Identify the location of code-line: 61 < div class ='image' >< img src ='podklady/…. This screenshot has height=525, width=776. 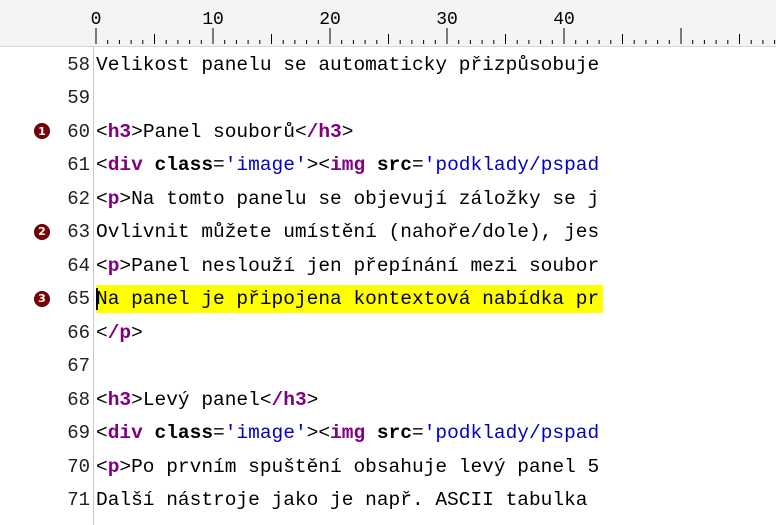
(388, 166).